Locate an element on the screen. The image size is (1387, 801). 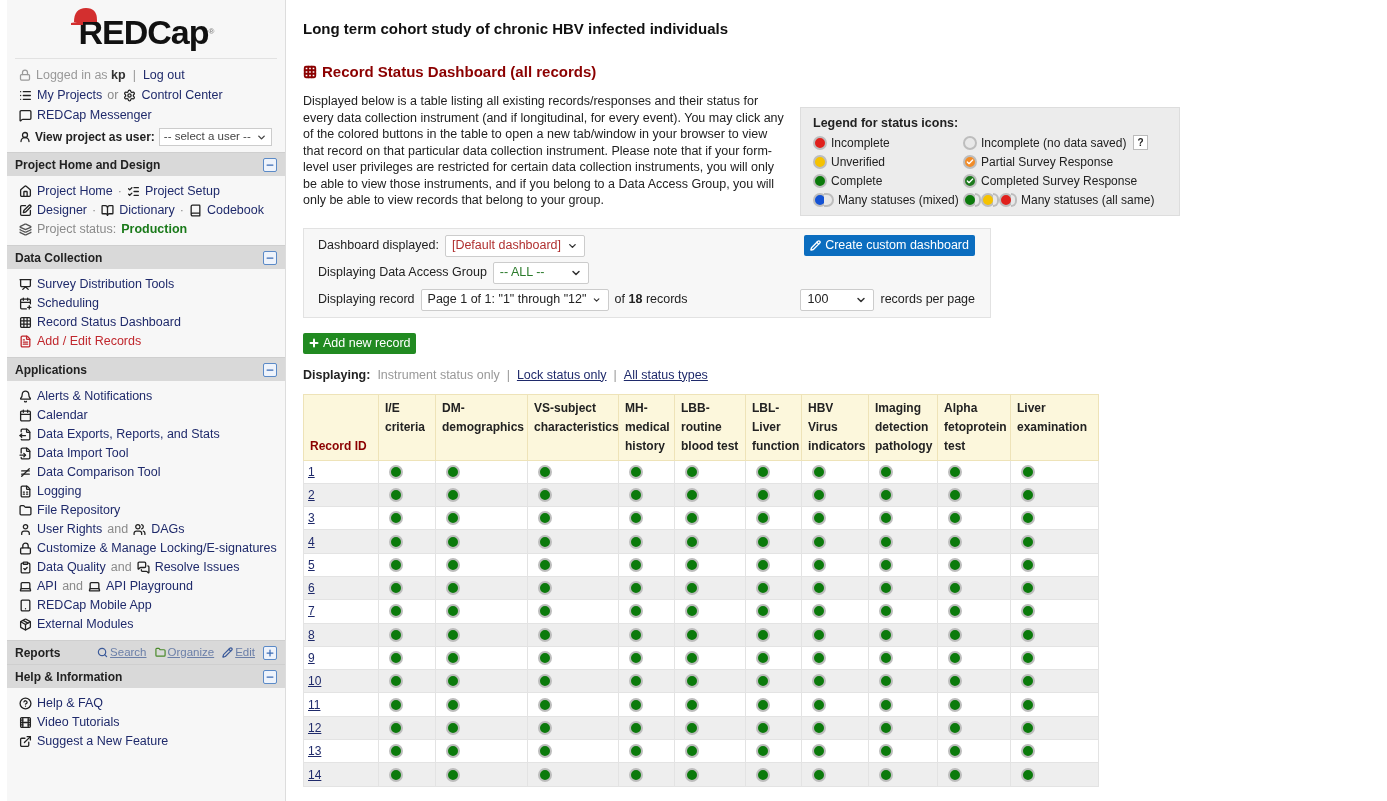
display-mode-option: Lock status only is located at coordinates (561, 375).